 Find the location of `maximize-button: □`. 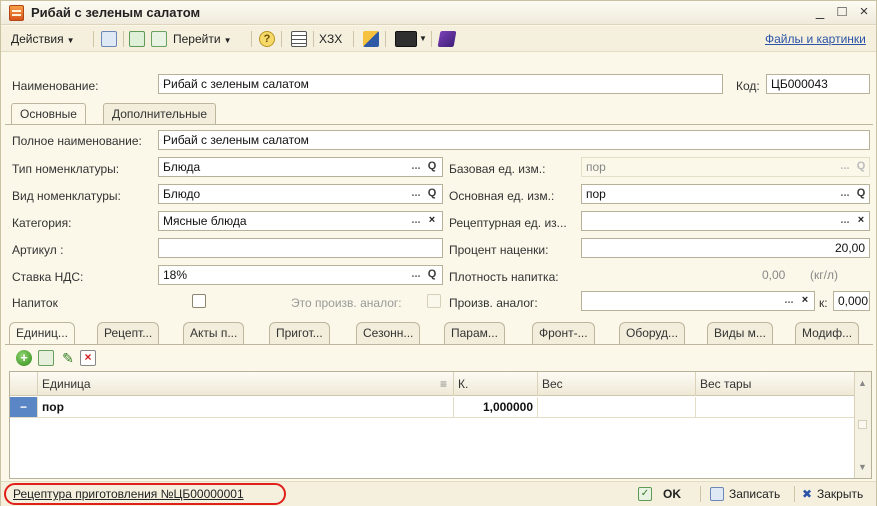

maximize-button: □ is located at coordinates (842, 12).